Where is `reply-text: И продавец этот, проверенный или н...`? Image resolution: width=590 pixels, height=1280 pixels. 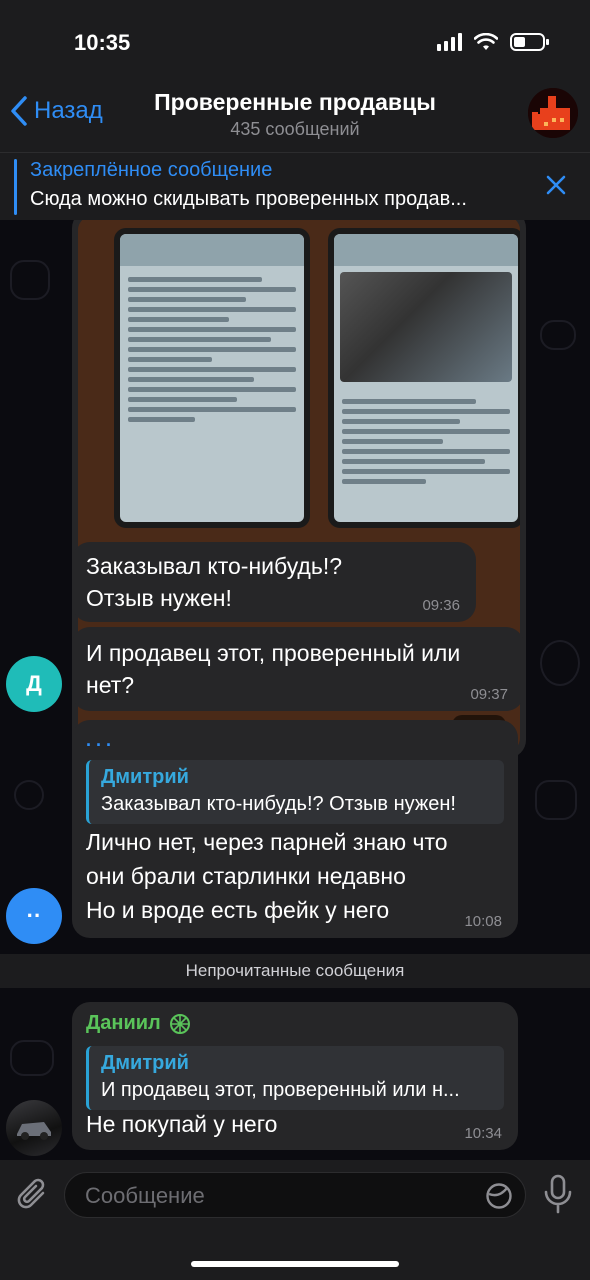 reply-text: И продавец этот, проверенный или н... is located at coordinates (280, 1090).